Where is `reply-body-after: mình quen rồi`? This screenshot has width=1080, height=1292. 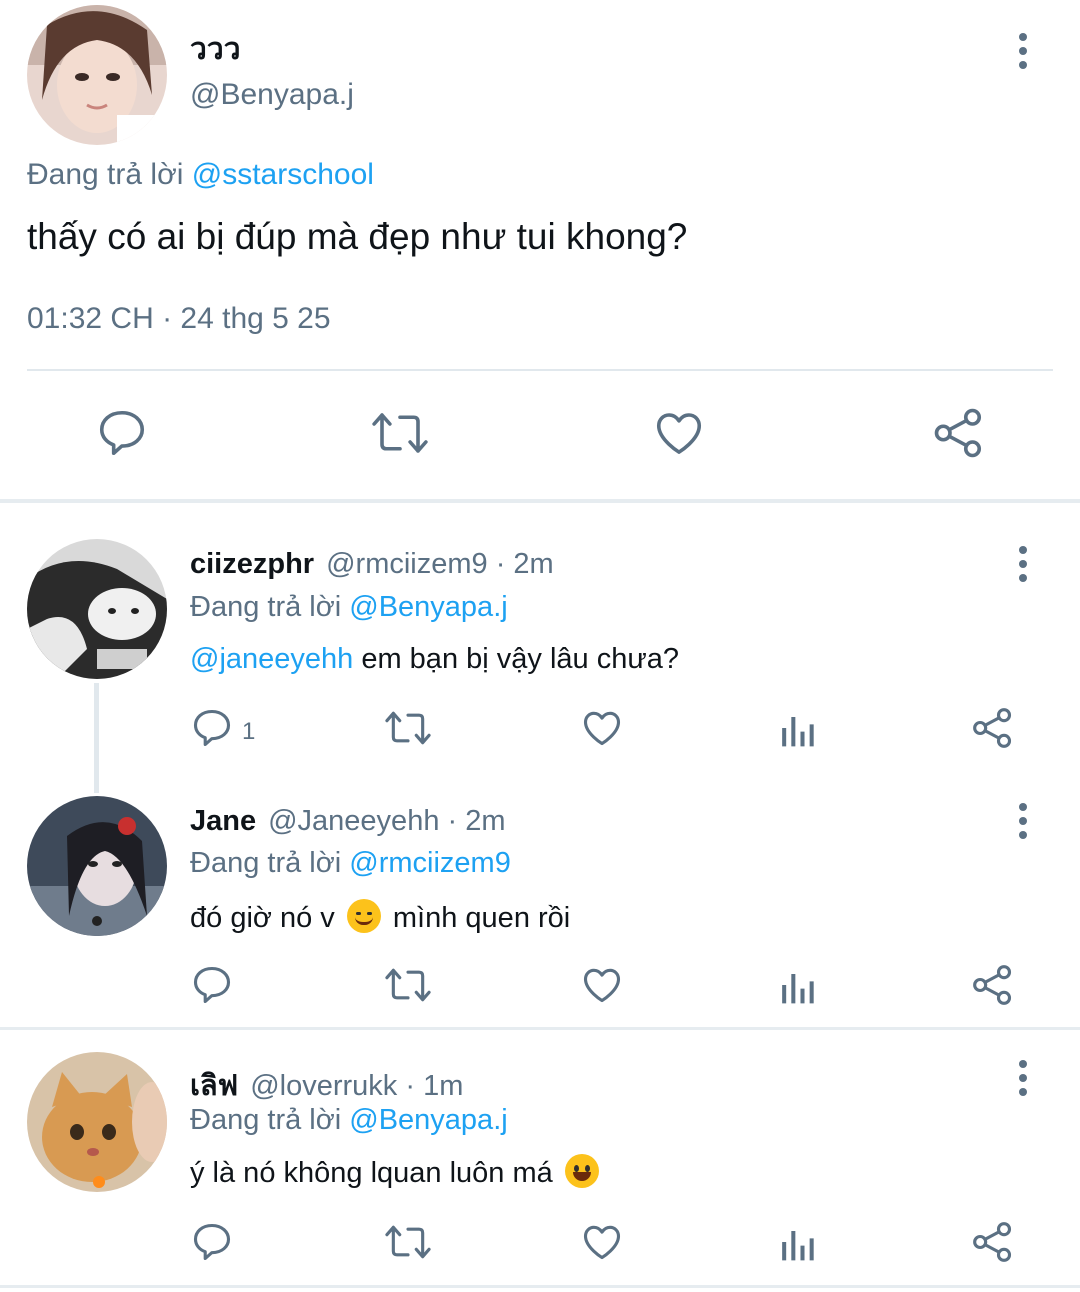
reply-body-after: mình quen rồi is located at coordinates (477, 918).